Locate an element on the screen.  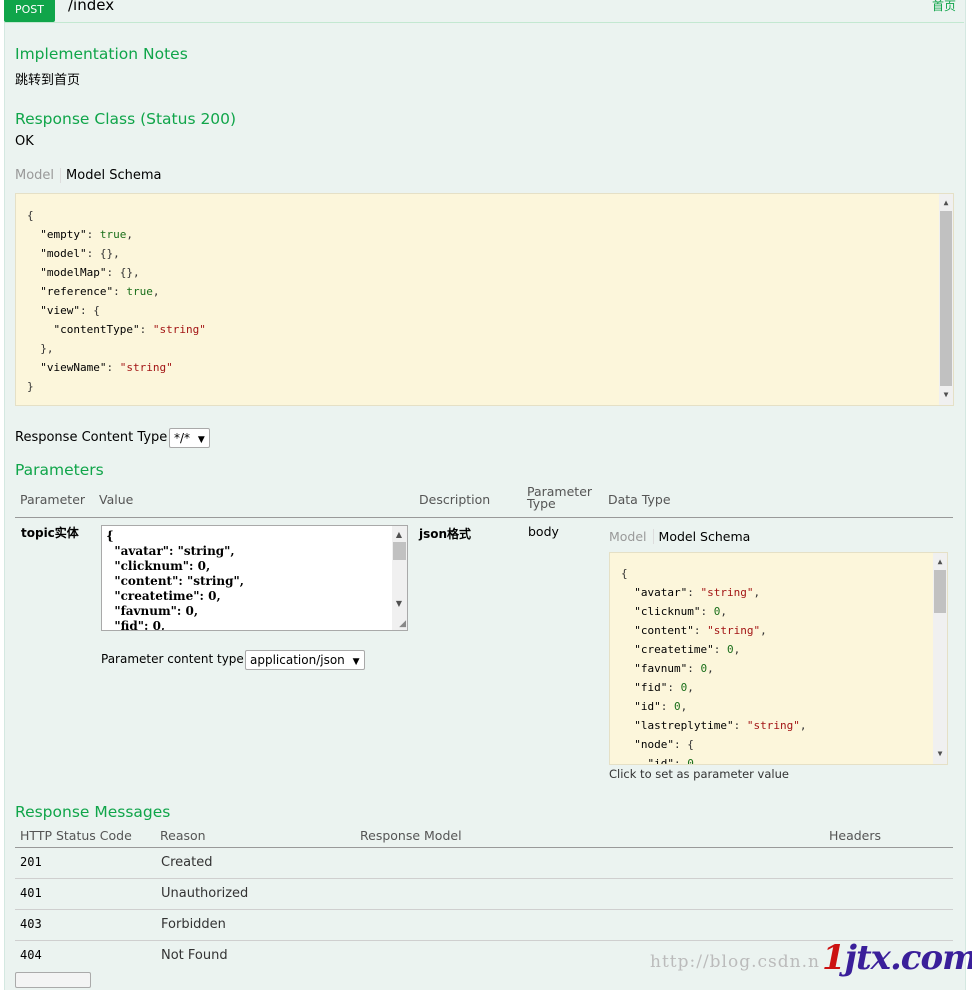
try-it-out-button is located at coordinates (53, 980).